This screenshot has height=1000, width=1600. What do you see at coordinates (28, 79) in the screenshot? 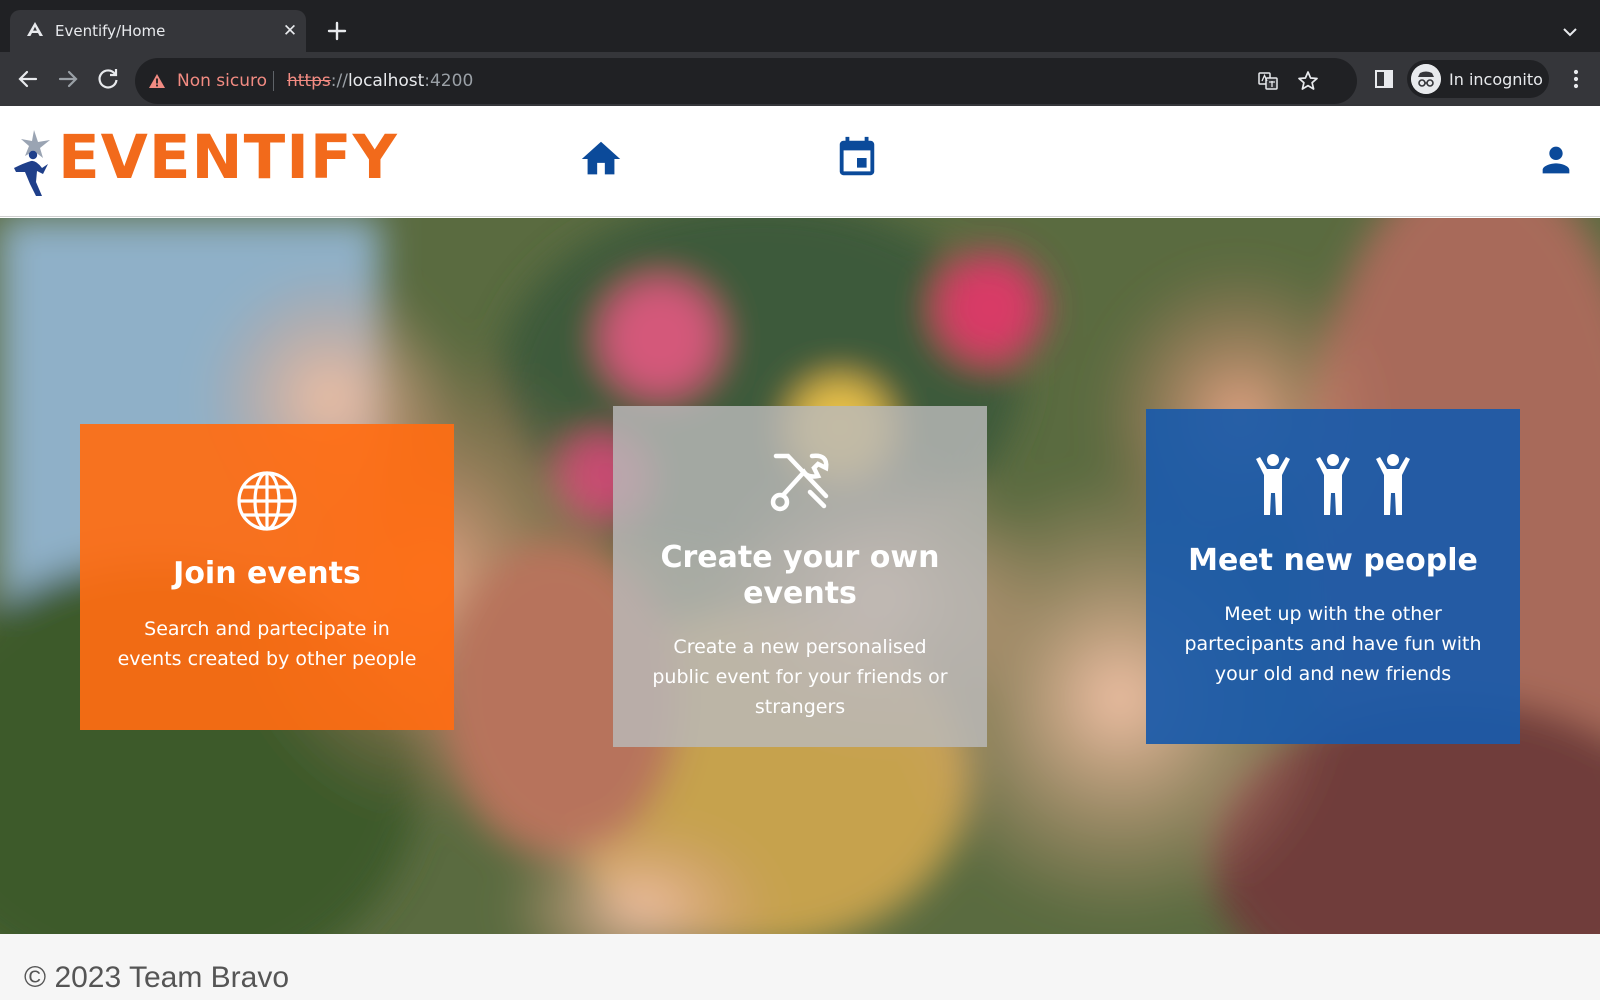
I see `back-icon` at bounding box center [28, 79].